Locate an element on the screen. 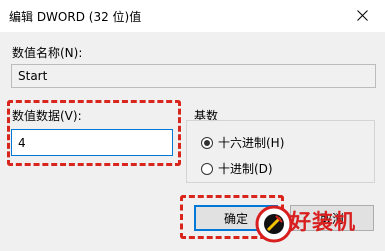 The image size is (385, 251). close-icon is located at coordinates (362, 15).